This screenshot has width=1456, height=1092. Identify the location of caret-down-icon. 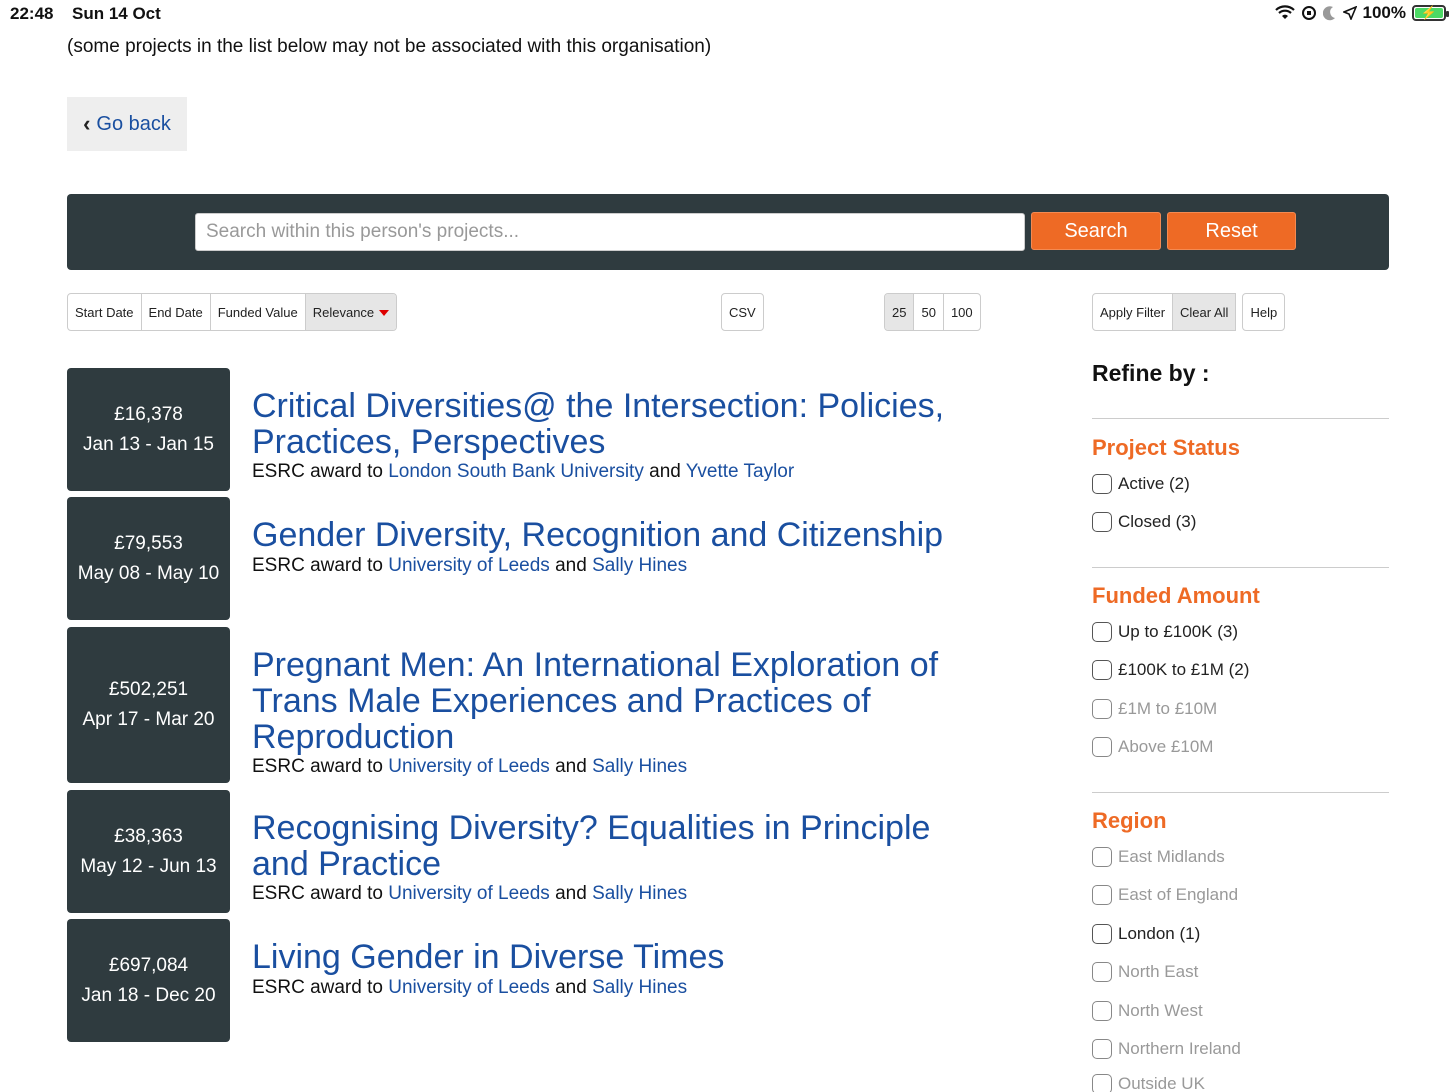
(384, 313).